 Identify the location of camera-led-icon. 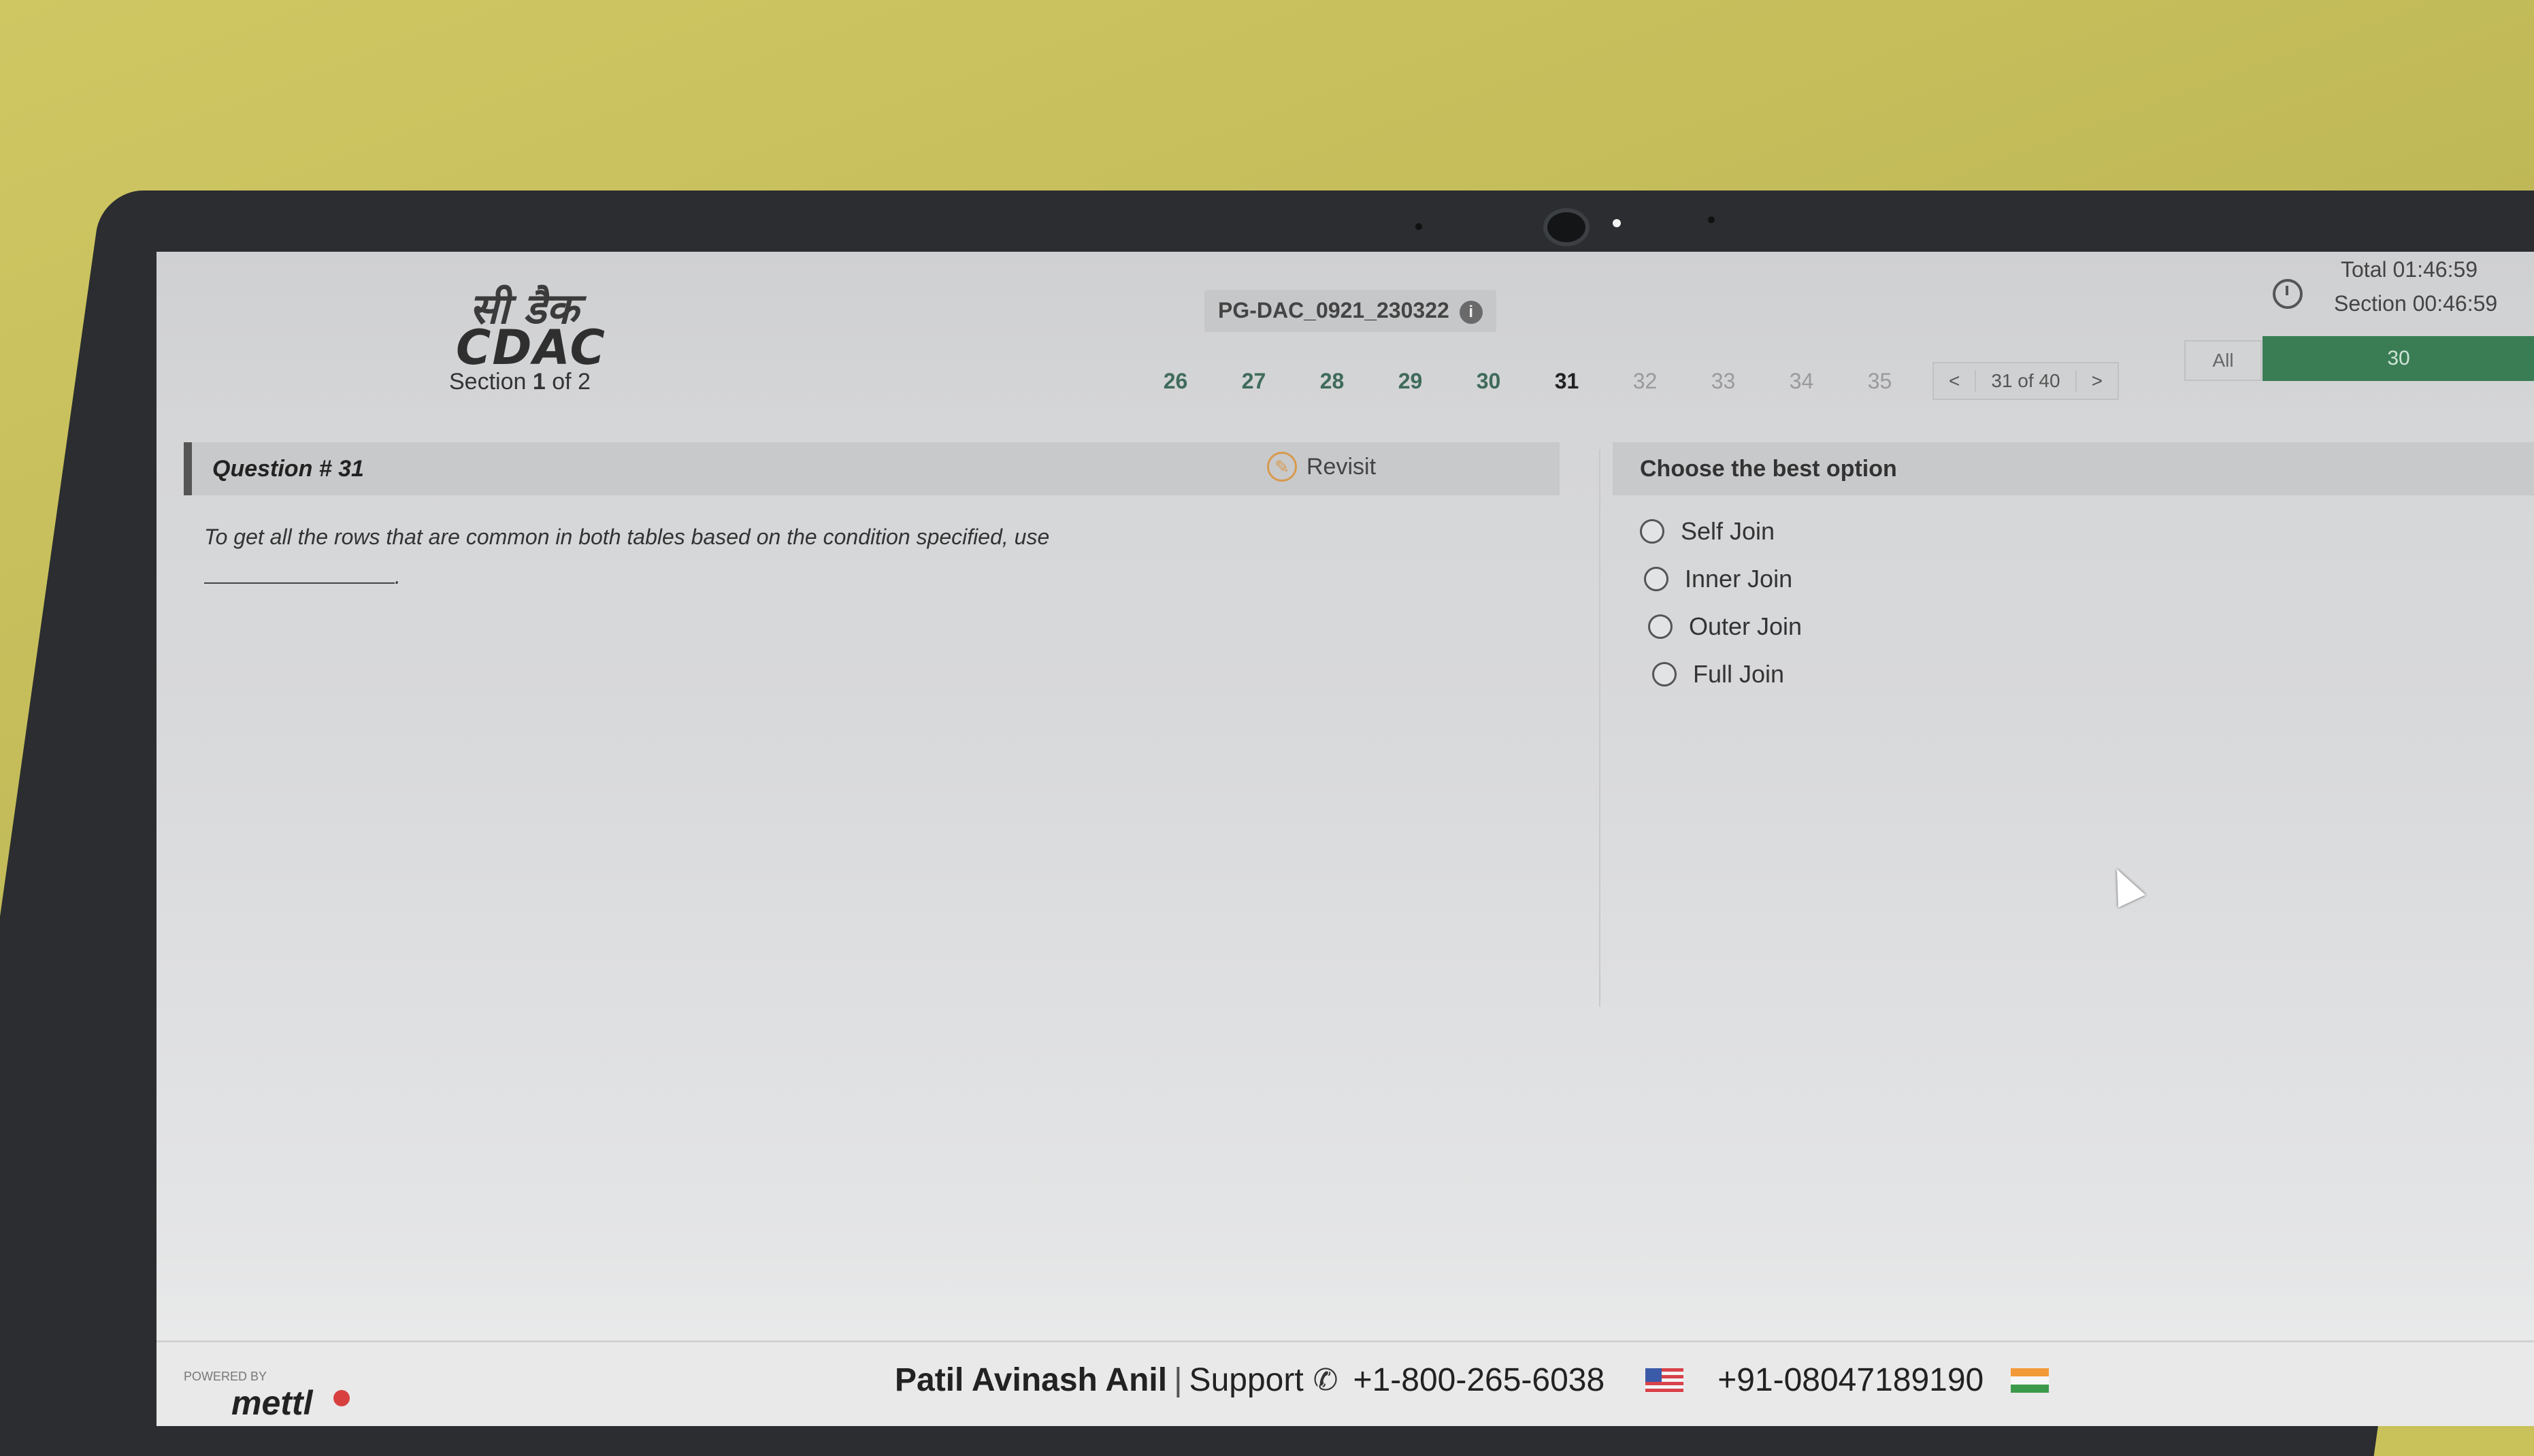
(1617, 223).